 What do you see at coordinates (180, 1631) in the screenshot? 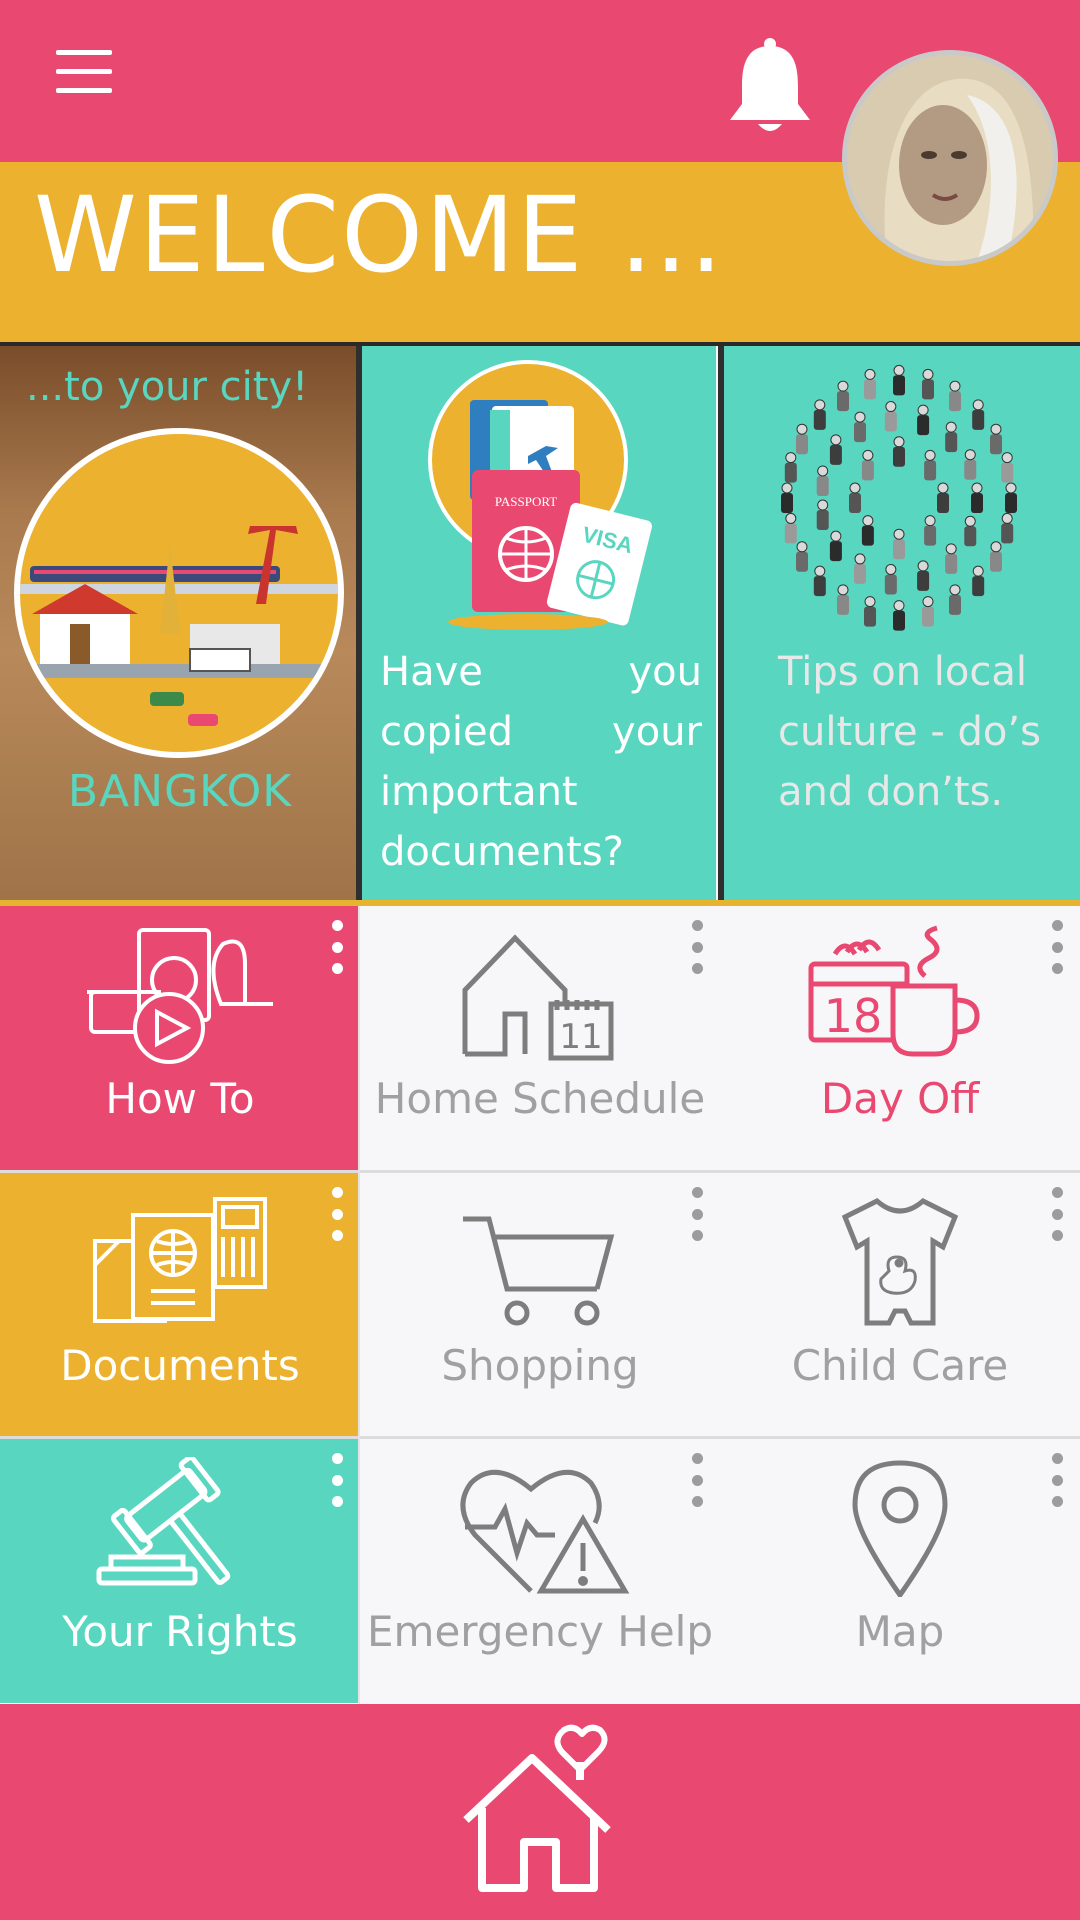
I see `your-rights-label: Your Rights` at bounding box center [180, 1631].